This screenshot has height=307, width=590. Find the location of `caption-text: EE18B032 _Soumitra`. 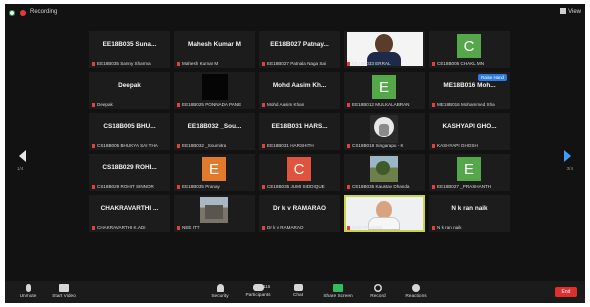

caption-text: EE18B032 _Soumitra is located at coordinates (204, 145).